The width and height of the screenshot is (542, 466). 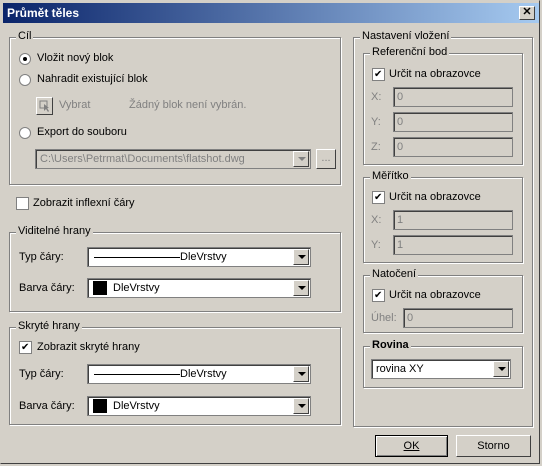 I want to click on radio-replace-block, so click(x=25, y=80).